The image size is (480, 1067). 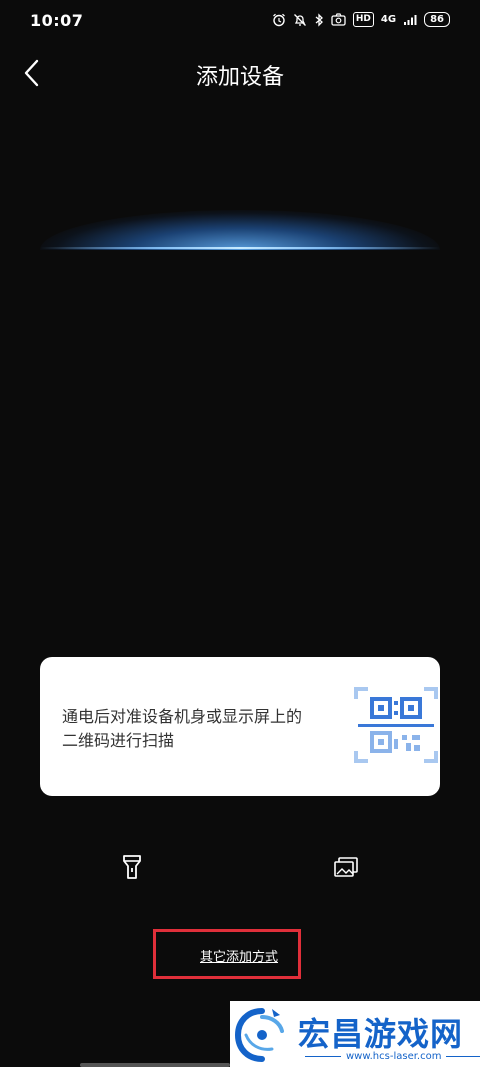 I want to click on status-icons: HD 4G 86, so click(x=361, y=19).